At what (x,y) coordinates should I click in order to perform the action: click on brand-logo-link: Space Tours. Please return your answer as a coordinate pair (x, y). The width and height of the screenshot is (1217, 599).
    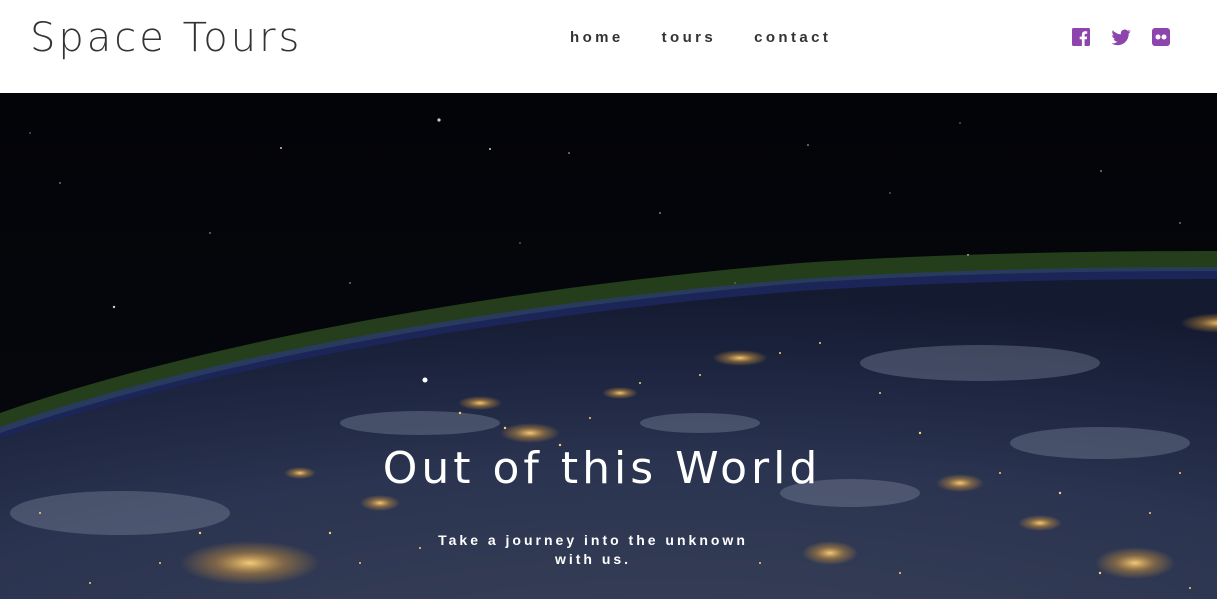
    Looking at the image, I should click on (166, 38).